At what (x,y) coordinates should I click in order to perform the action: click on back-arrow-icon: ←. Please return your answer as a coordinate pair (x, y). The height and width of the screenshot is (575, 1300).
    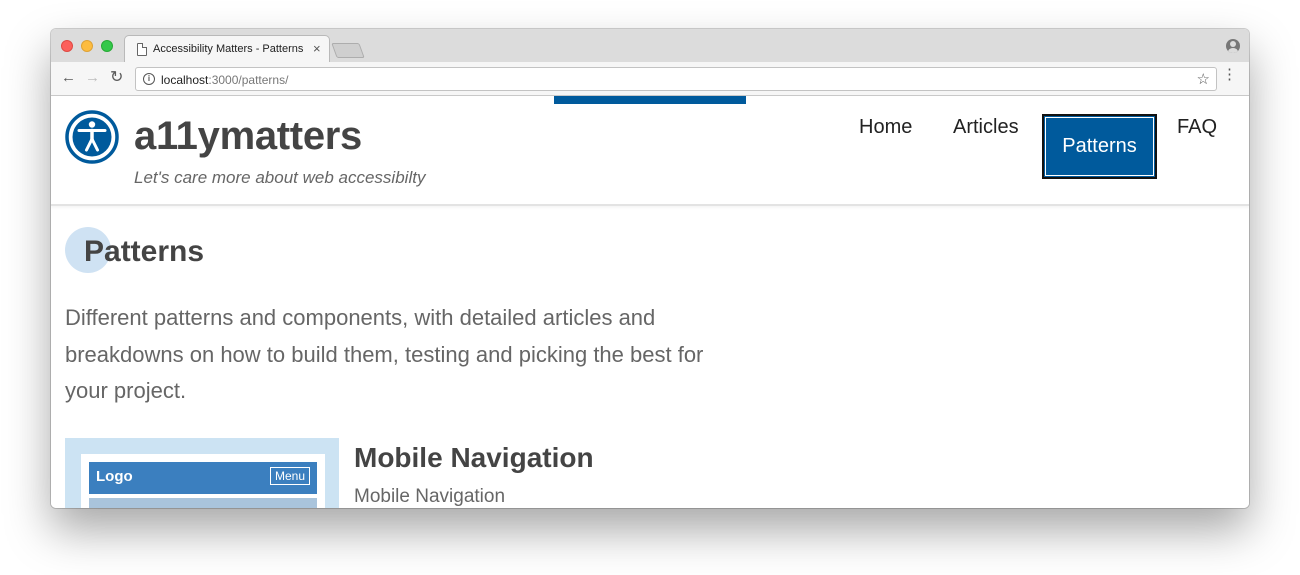
    Looking at the image, I should click on (68, 78).